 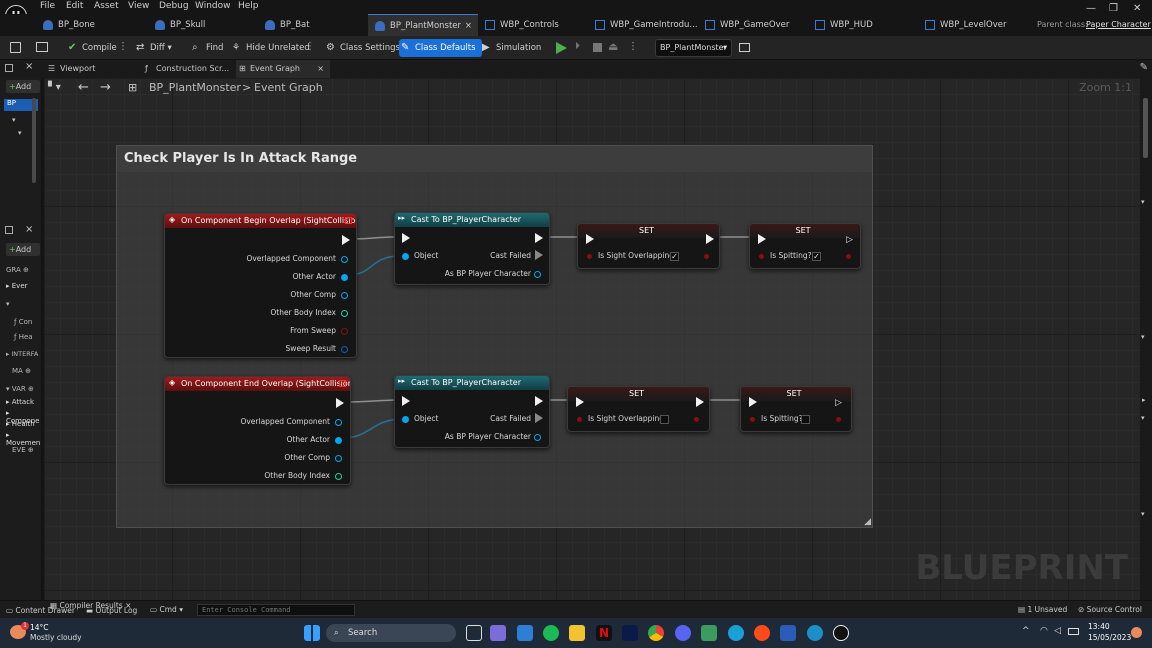 I want to click on edge-browser-icon, so click(x=736, y=633).